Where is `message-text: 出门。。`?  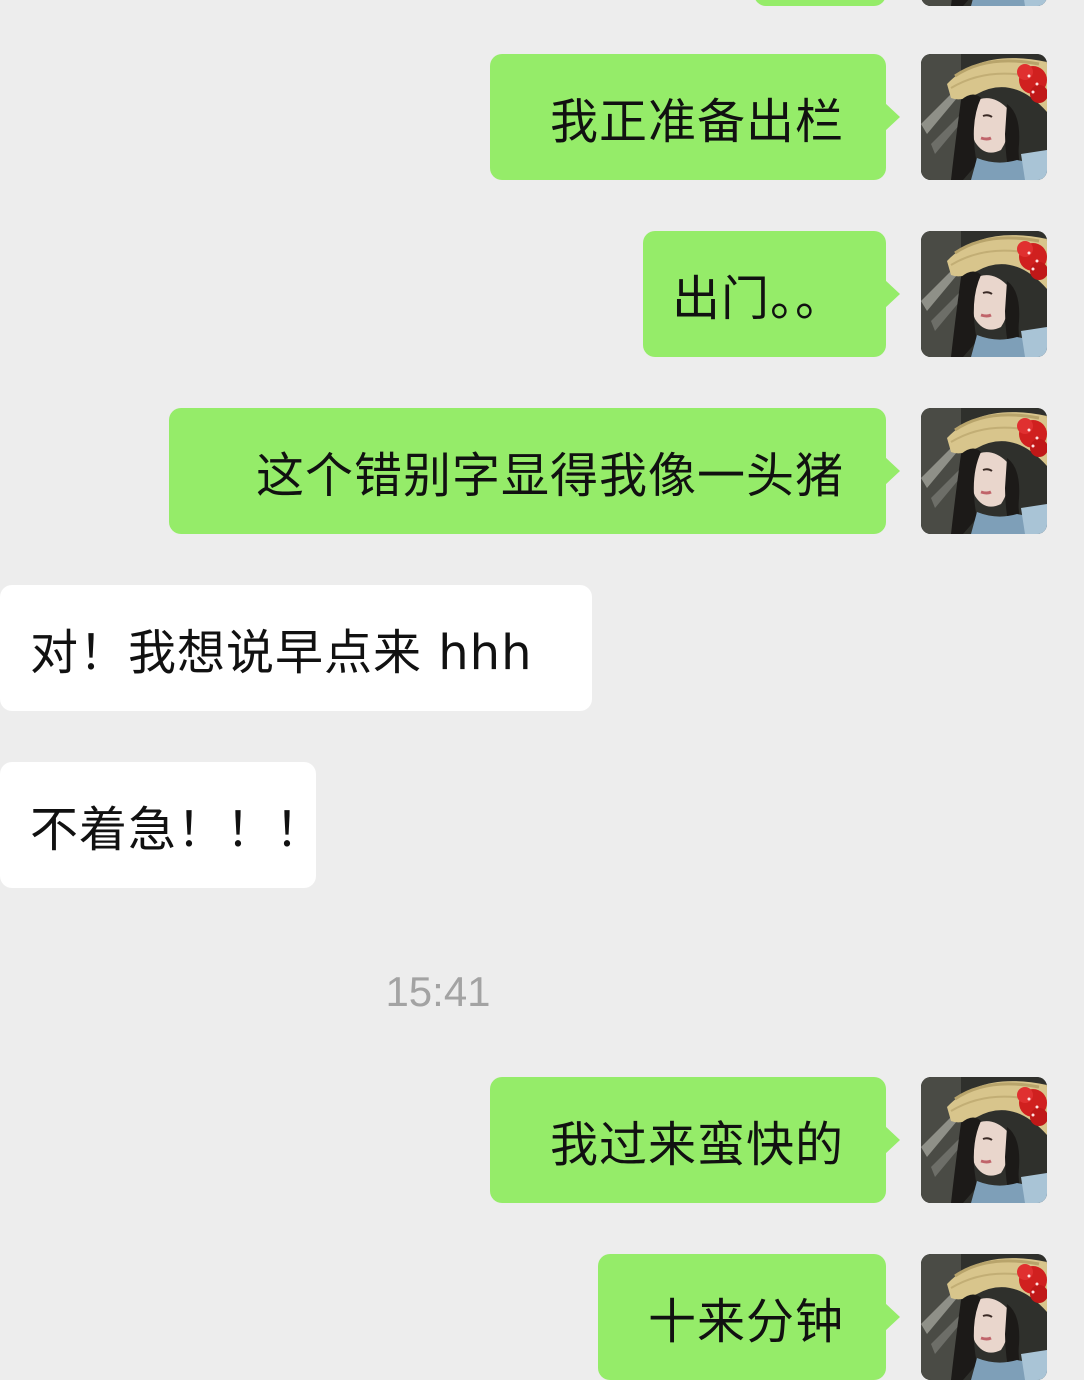
message-text: 出门。。 is located at coordinates (757, 299).